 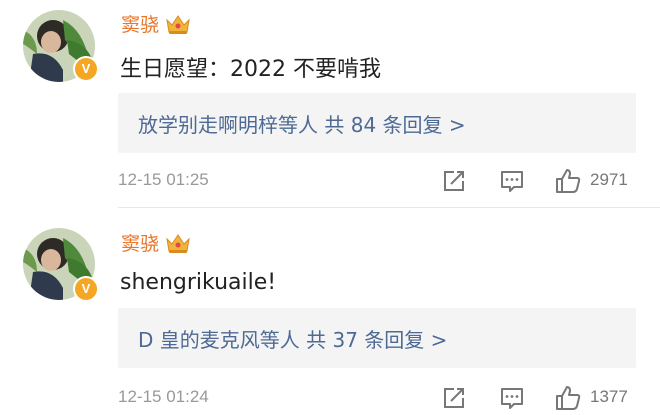 What do you see at coordinates (609, 179) in the screenshot?
I see `like-count: 2971` at bounding box center [609, 179].